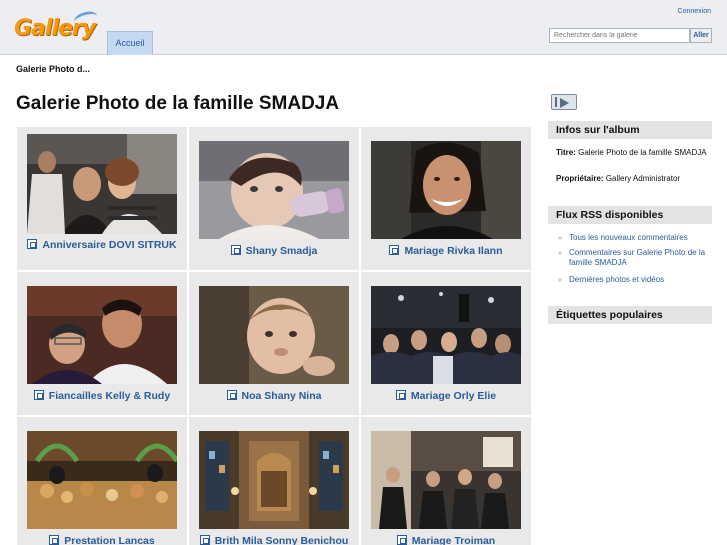  I want to click on logo-swoosh-icon, so click(86, 19).